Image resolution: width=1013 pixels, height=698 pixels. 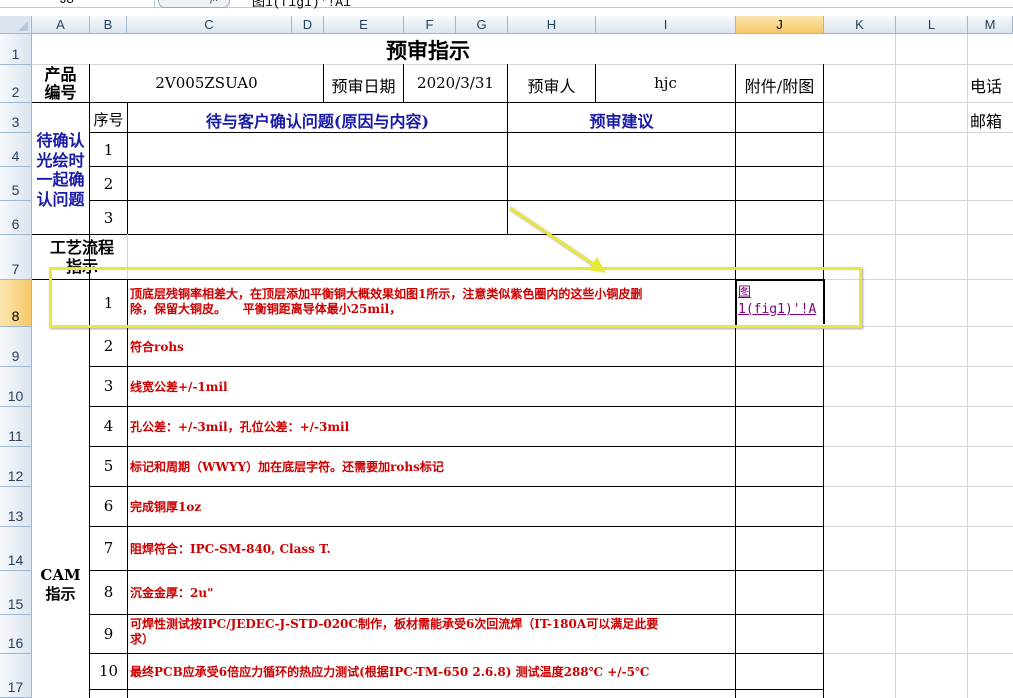 What do you see at coordinates (108, 592) in the screenshot?
I see `cam-item-num: 8` at bounding box center [108, 592].